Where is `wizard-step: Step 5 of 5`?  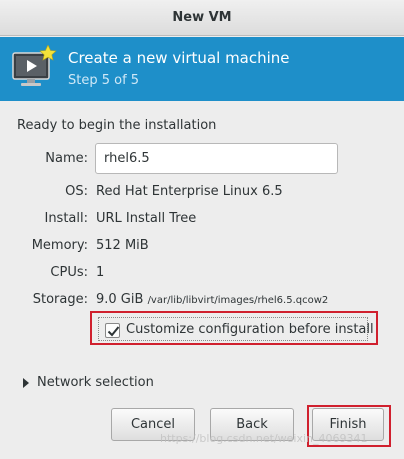 wizard-step: Step 5 of 5 is located at coordinates (104, 80).